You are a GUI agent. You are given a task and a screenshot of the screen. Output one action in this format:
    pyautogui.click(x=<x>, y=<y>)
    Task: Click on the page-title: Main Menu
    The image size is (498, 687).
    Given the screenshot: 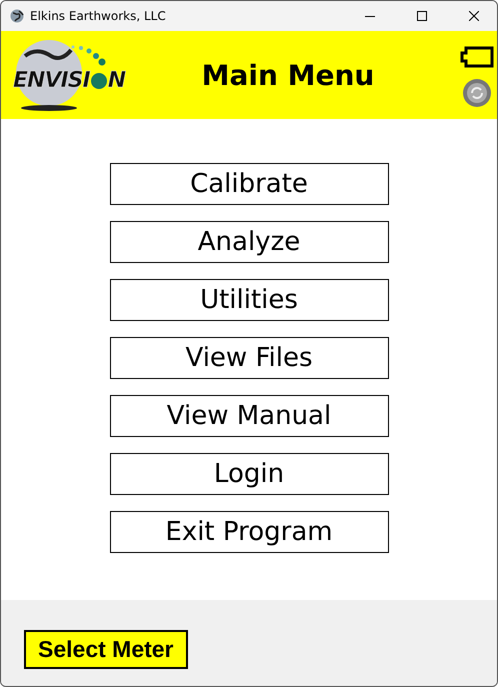 What is the action you would take?
    pyautogui.click(x=288, y=75)
    